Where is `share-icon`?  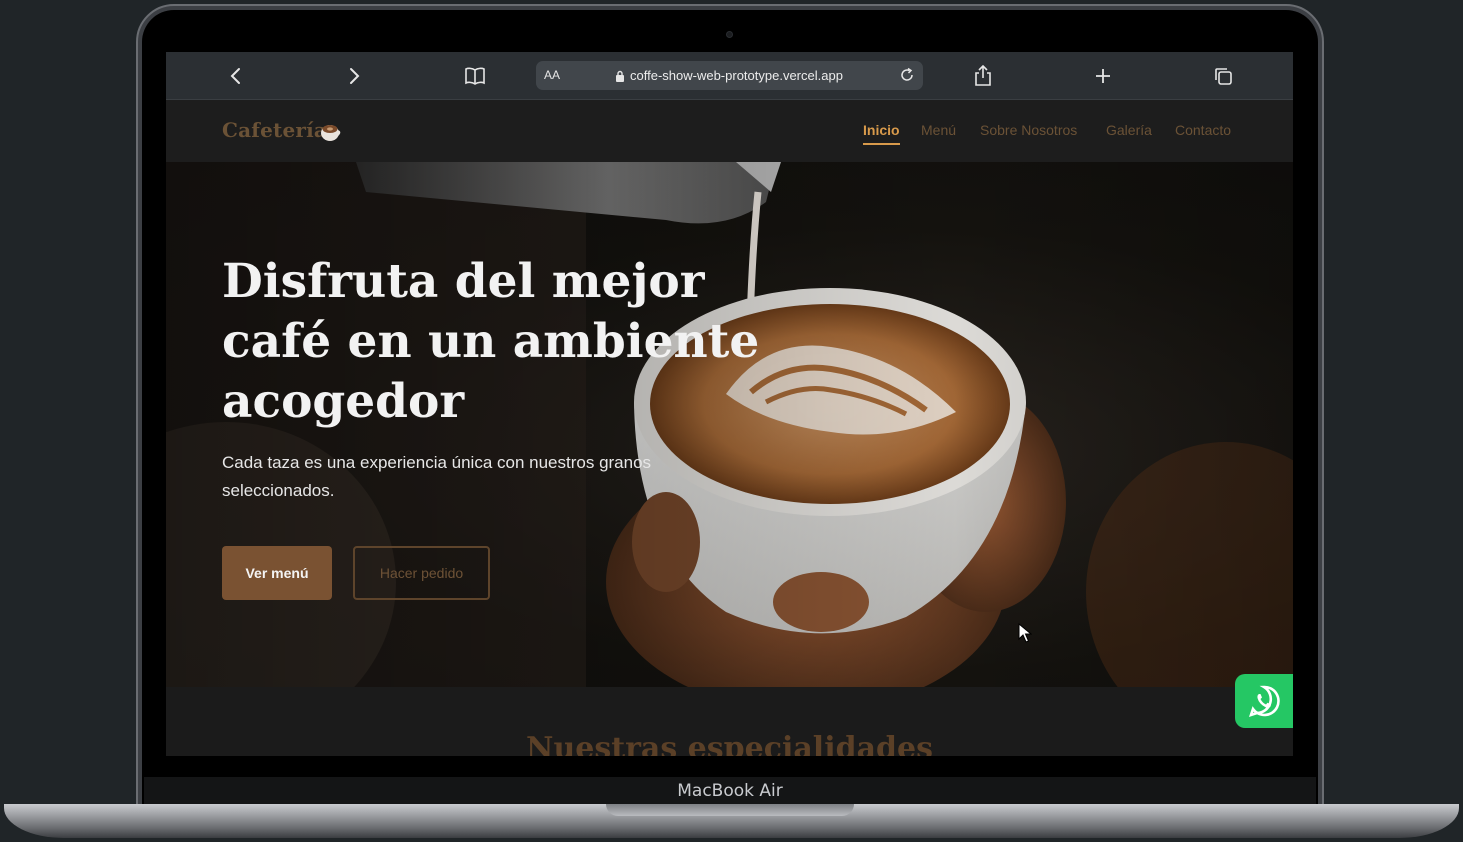
share-icon is located at coordinates (983, 76).